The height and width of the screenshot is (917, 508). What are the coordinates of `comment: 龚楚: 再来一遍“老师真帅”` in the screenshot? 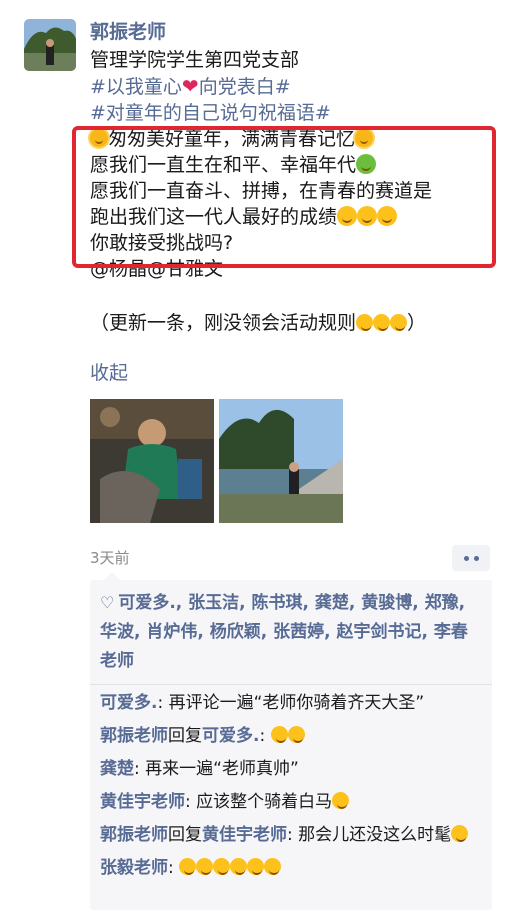 It's located at (291, 769).